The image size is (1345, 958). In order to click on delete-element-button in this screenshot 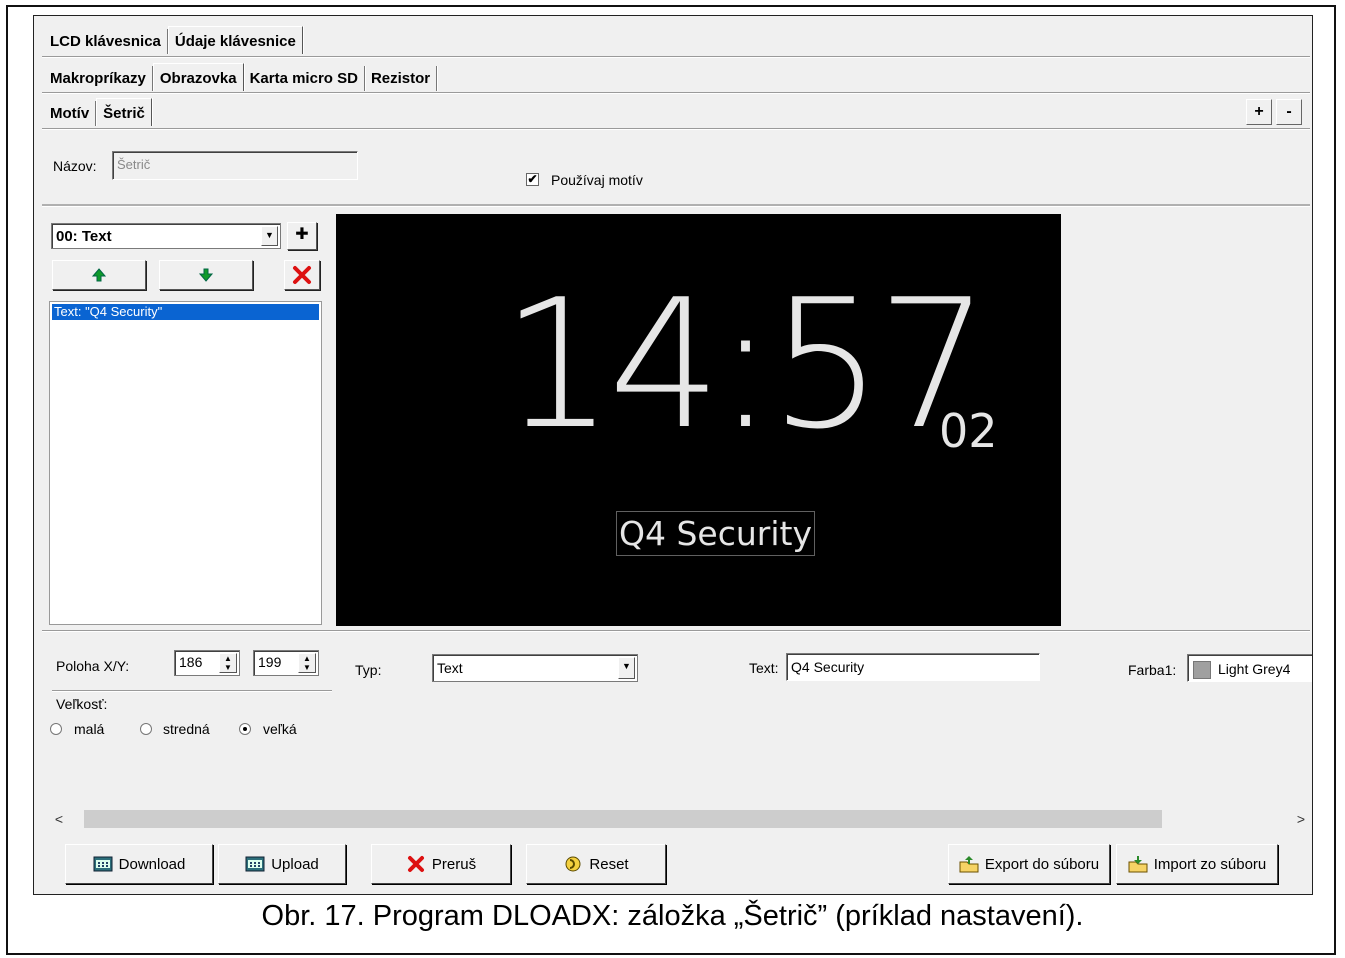, I will do `click(302, 275)`.